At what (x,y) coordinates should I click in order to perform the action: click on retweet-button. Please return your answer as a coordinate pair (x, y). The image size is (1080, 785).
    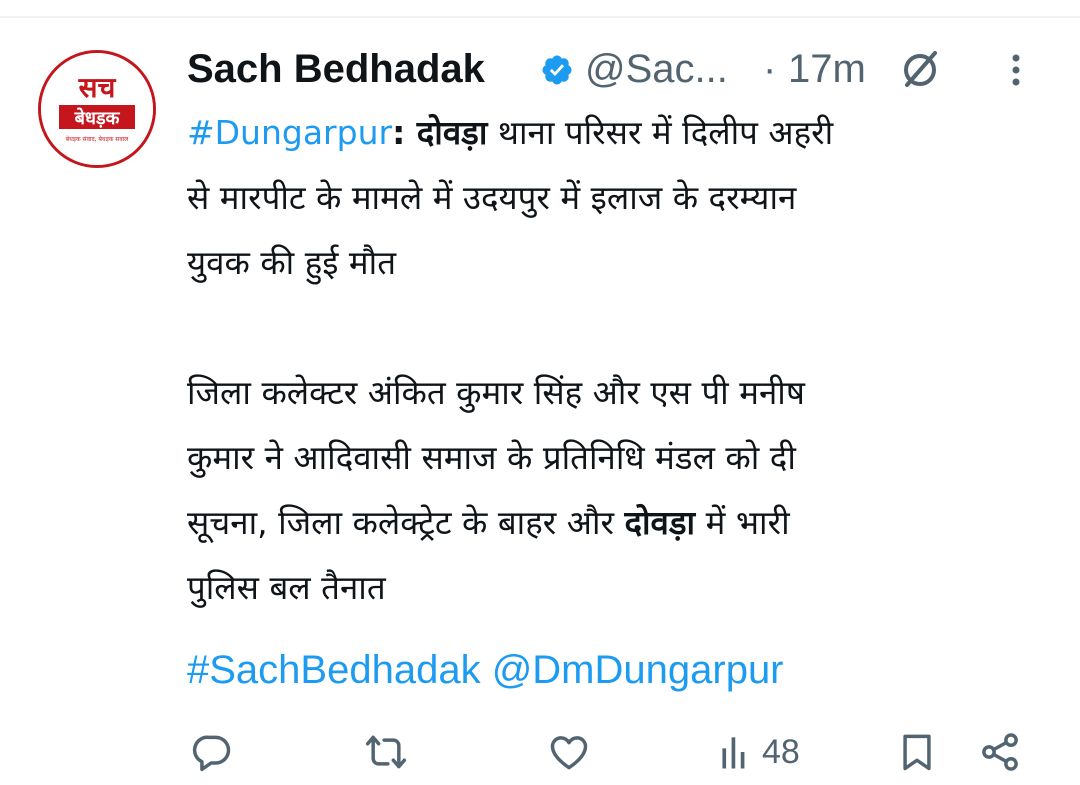
    Looking at the image, I should click on (386, 752).